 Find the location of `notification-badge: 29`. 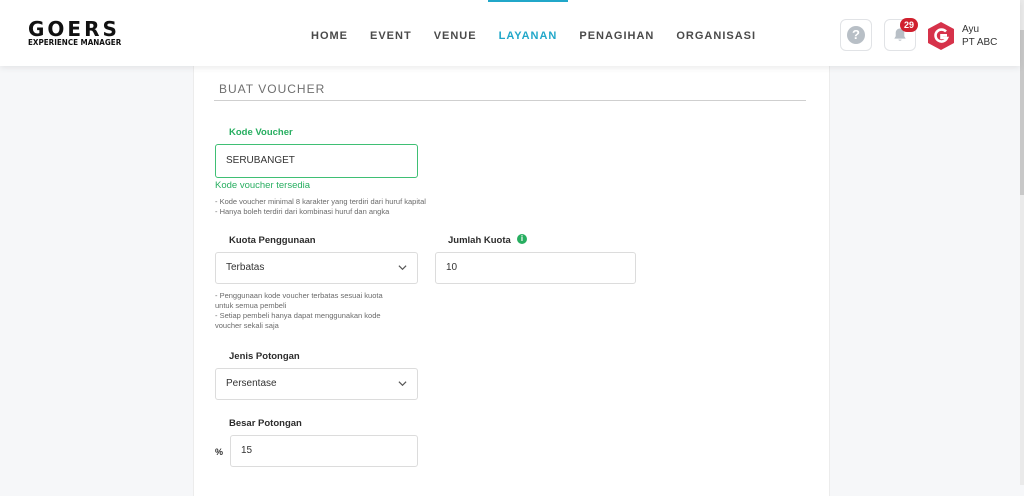

notification-badge: 29 is located at coordinates (909, 25).